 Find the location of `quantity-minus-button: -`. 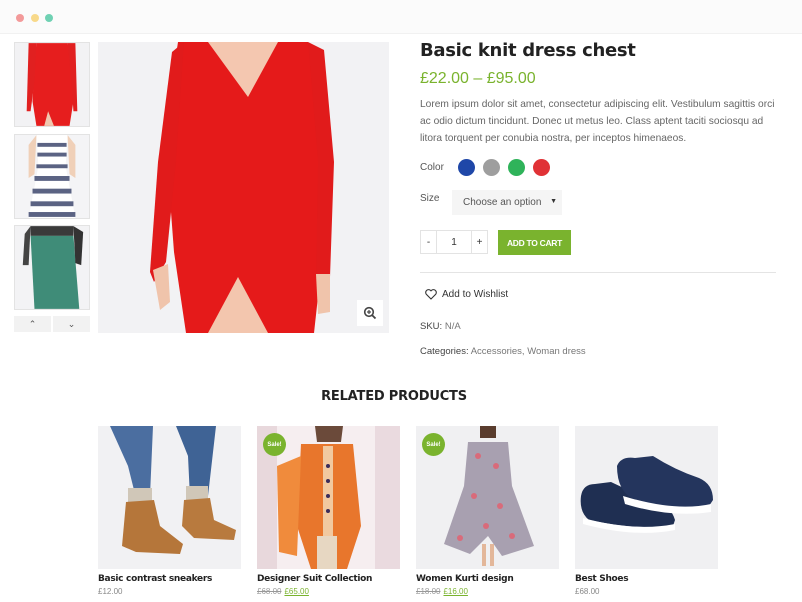

quantity-minus-button: - is located at coordinates (428, 242).